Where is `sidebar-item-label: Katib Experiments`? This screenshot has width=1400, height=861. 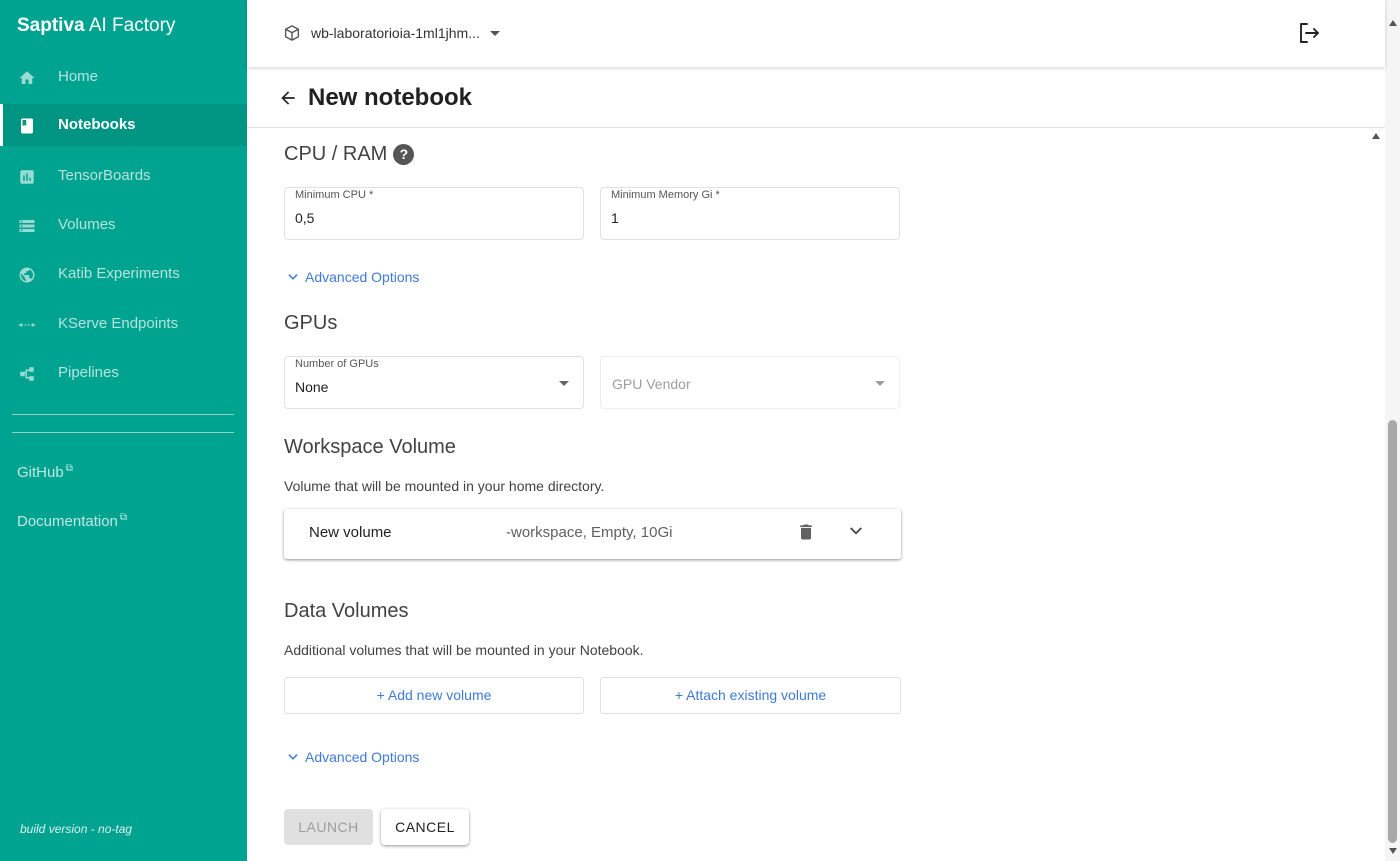 sidebar-item-label: Katib Experiments is located at coordinates (119, 273).